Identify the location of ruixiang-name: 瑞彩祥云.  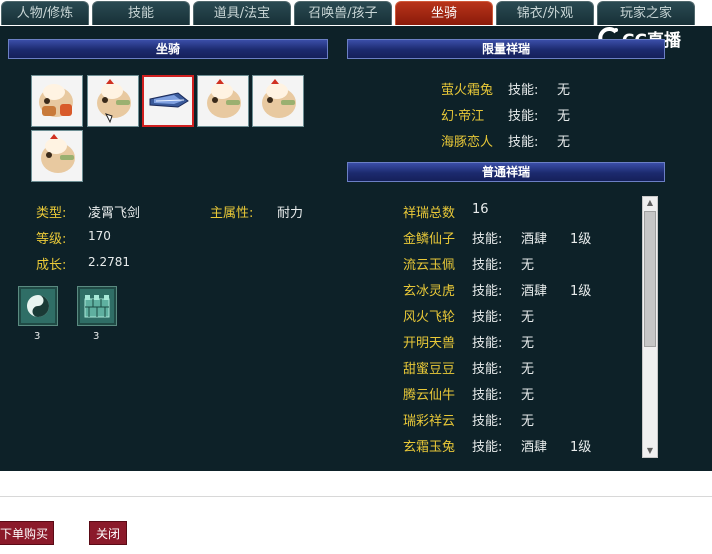
(429, 421).